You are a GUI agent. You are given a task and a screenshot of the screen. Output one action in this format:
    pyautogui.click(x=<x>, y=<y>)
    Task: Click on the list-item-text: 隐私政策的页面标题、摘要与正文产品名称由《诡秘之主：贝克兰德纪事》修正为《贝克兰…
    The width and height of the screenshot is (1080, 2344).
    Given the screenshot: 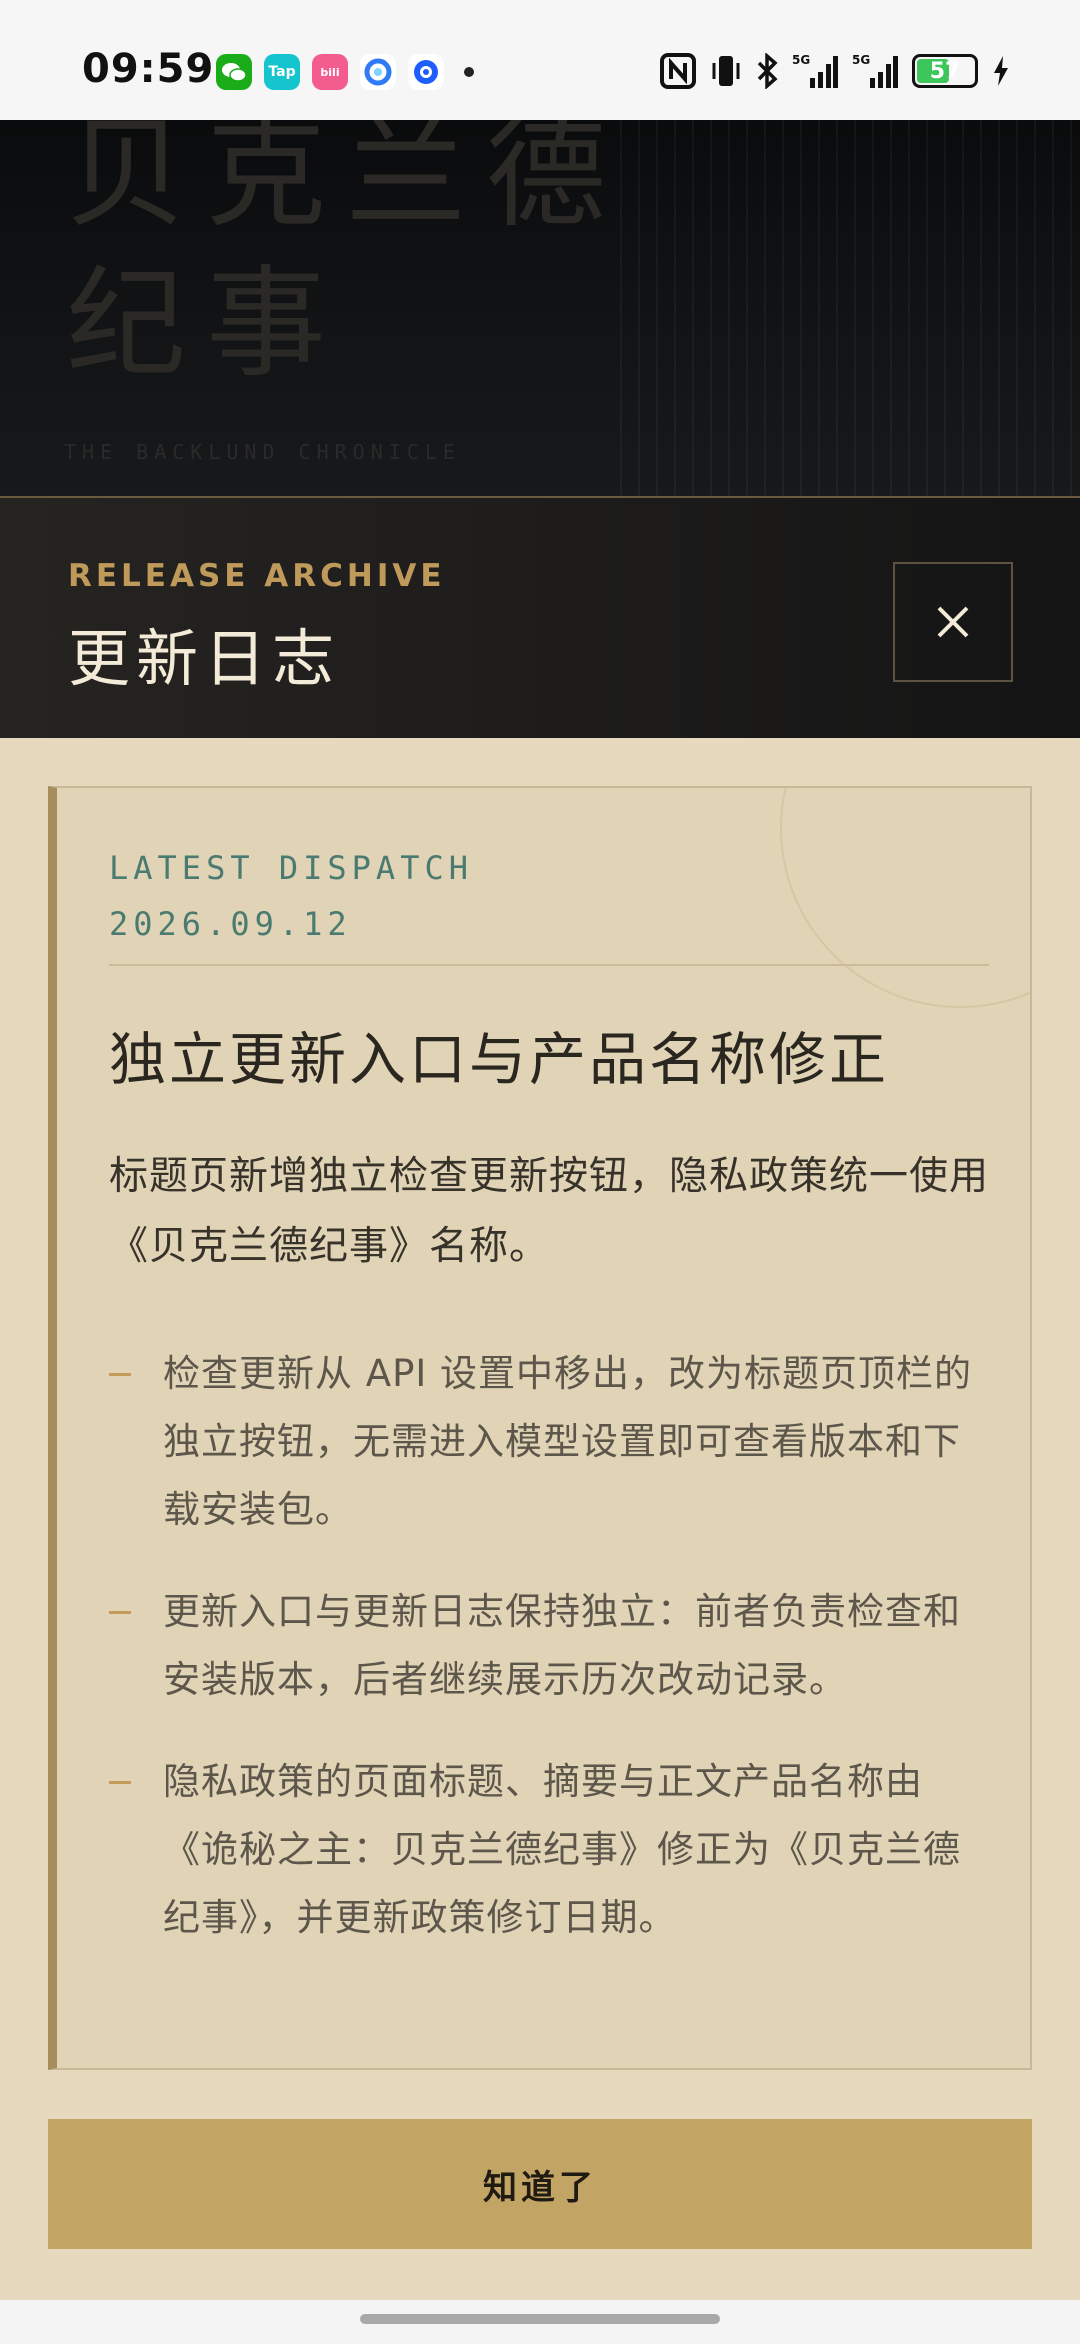 What is the action you would take?
    pyautogui.click(x=562, y=1849)
    